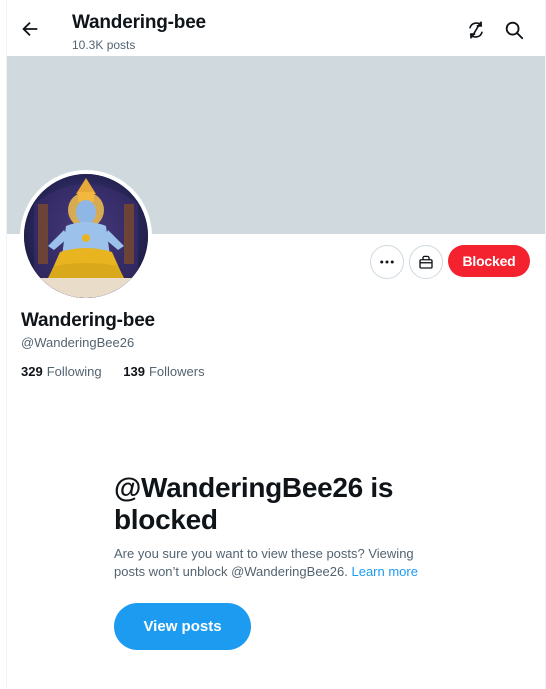 The width and height of the screenshot is (546, 689). I want to click on search-icon, so click(514, 30).